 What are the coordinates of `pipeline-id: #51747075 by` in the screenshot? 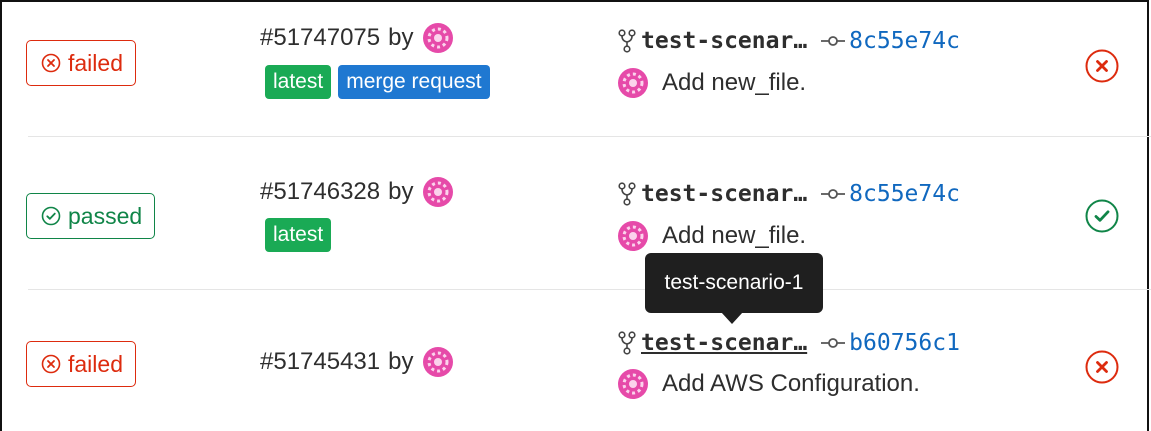 It's located at (357, 38).